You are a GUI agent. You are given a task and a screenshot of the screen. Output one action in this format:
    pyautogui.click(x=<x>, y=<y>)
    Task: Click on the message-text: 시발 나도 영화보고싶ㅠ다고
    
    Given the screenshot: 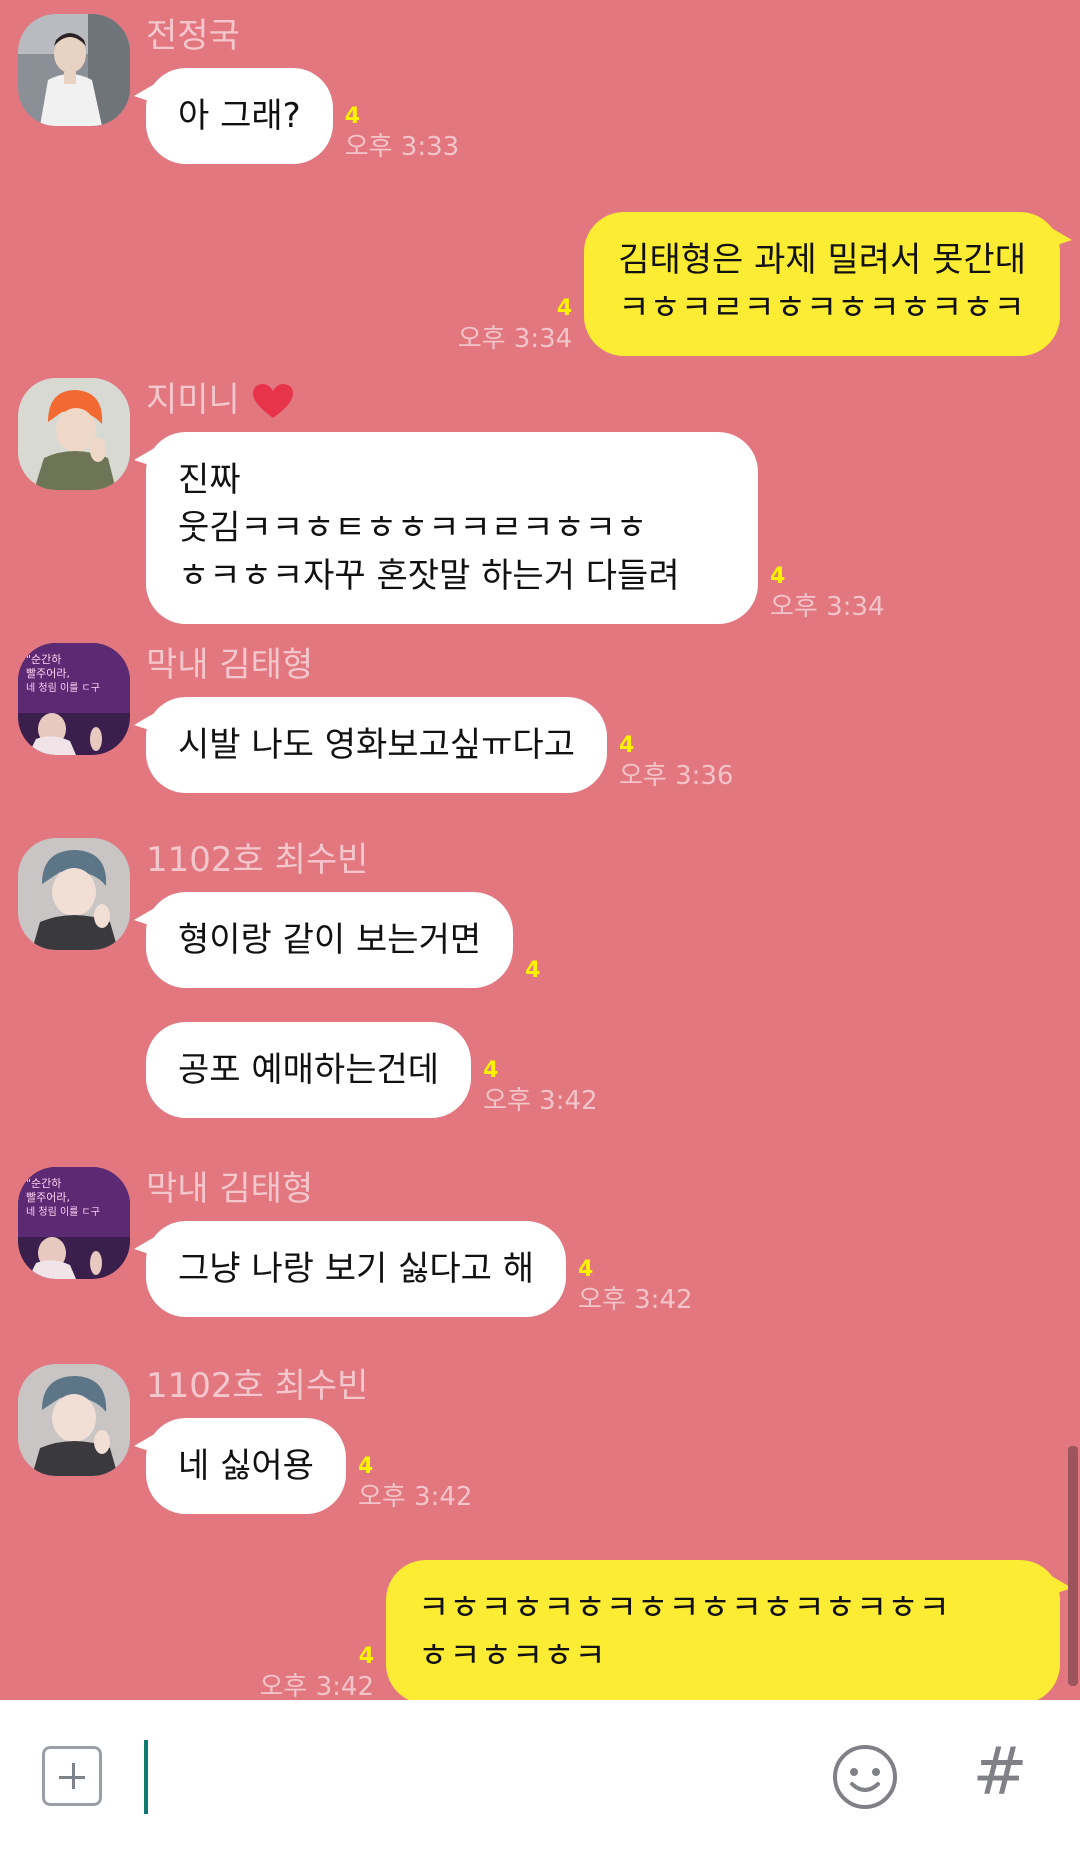 What is the action you would take?
    pyautogui.click(x=376, y=745)
    